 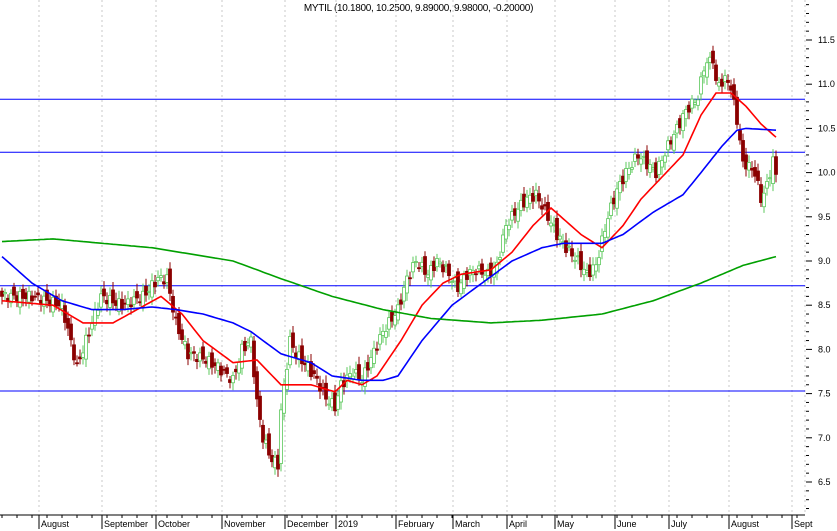 I want to click on x-tick-label: September, so click(x=126, y=524).